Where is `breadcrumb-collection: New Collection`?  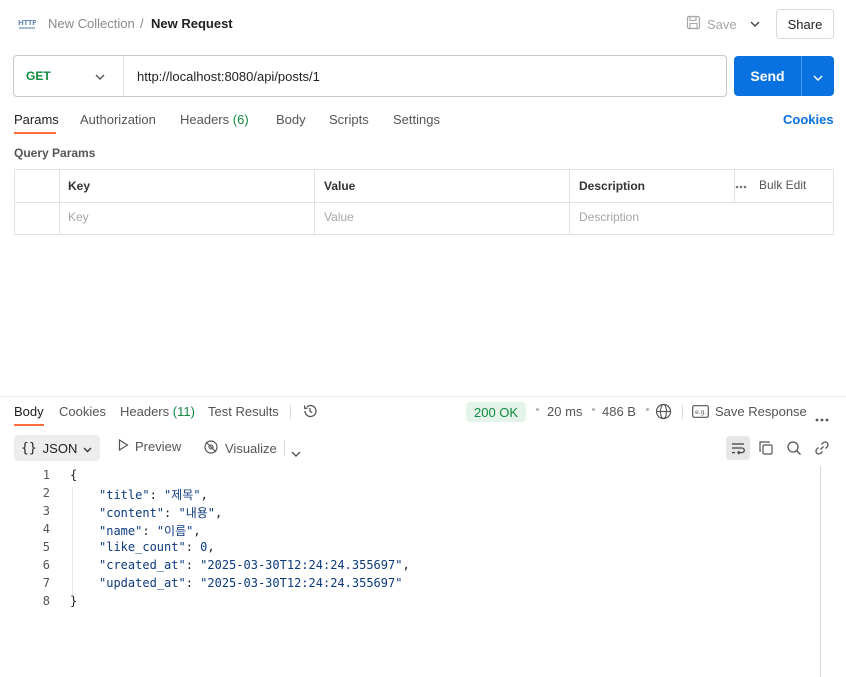
breadcrumb-collection: New Collection is located at coordinates (91, 23).